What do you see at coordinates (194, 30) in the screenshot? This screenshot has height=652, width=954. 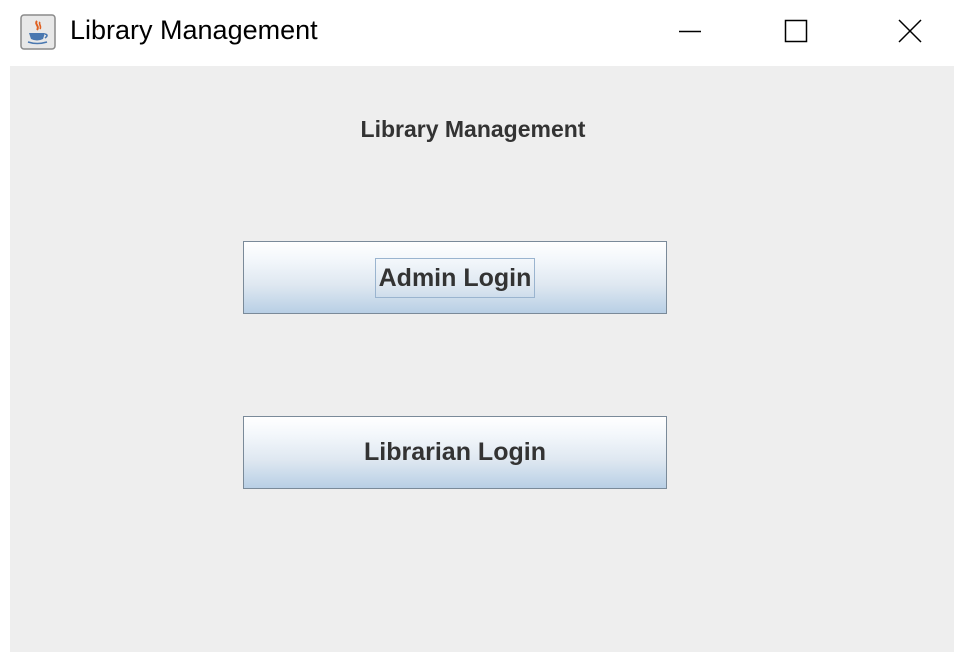 I see `window-title: Library Management` at bounding box center [194, 30].